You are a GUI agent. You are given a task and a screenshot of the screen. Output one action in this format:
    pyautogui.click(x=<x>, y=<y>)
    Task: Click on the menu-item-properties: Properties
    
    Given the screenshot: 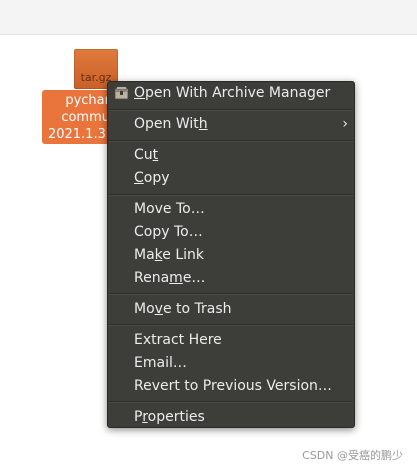 What is the action you would take?
    pyautogui.click(x=231, y=417)
    